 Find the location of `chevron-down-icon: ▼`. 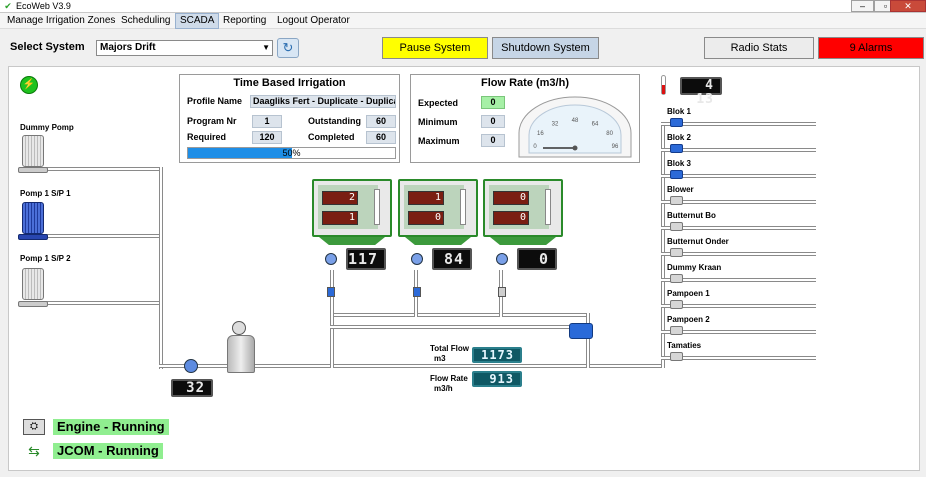

chevron-down-icon: ▼ is located at coordinates (266, 47).